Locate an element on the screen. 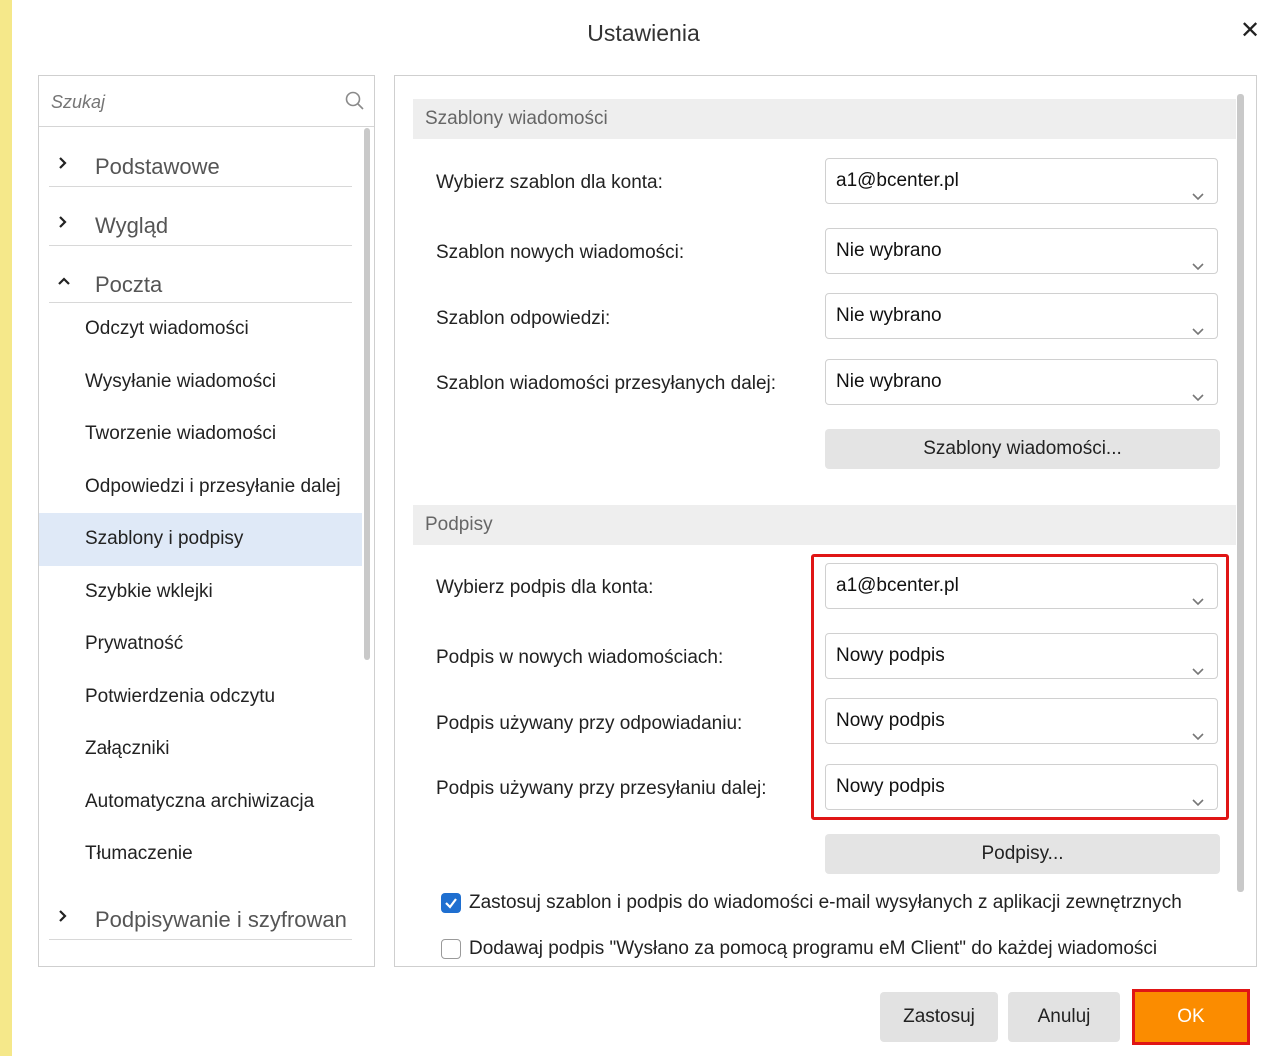 This screenshot has height=1056, width=1275. template-forward-label: Szablon wiadomości przesyłanych dalej: is located at coordinates (606, 383).